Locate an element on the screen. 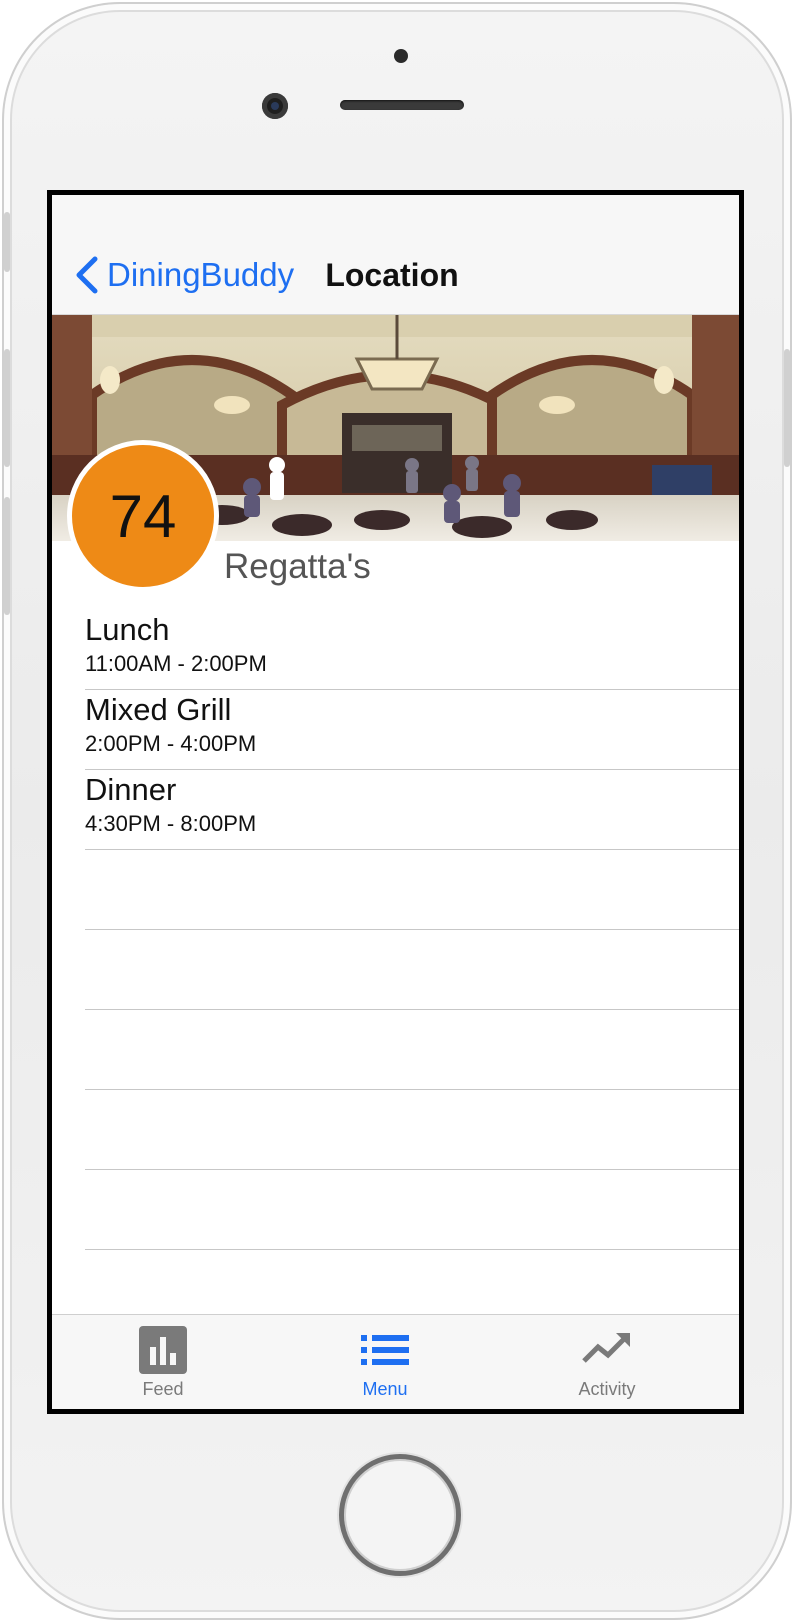  meal-period-hours: 2:00PM - 4:00PM is located at coordinates (171, 743).